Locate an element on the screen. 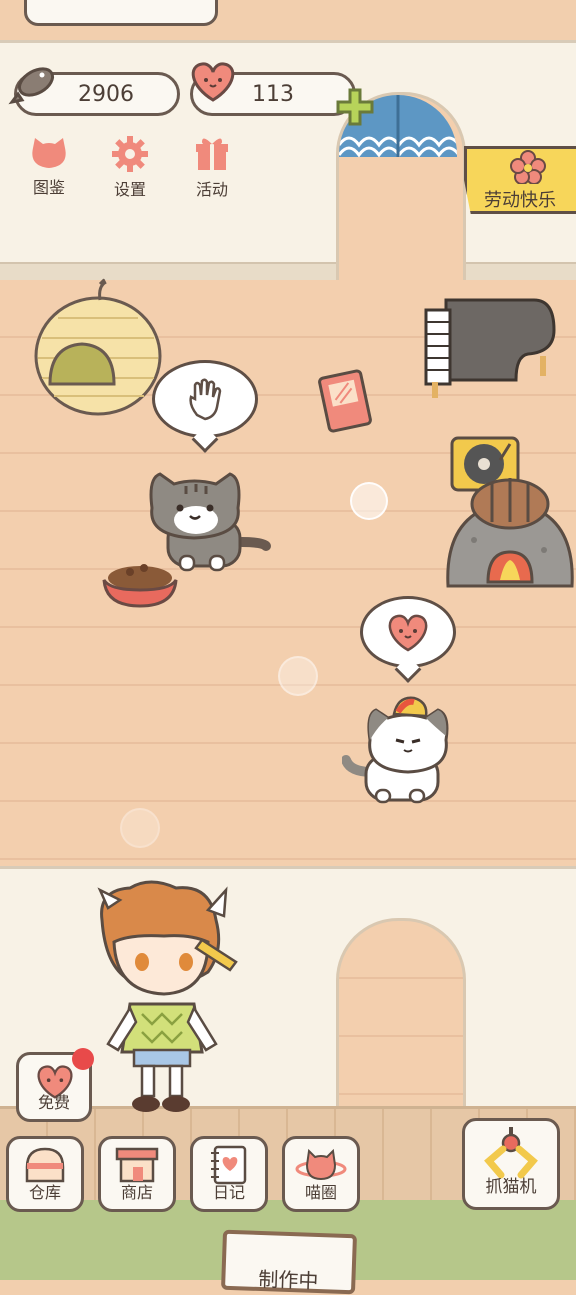 The width and height of the screenshot is (576, 1295). storage-button: 仓库 is located at coordinates (45, 1174).